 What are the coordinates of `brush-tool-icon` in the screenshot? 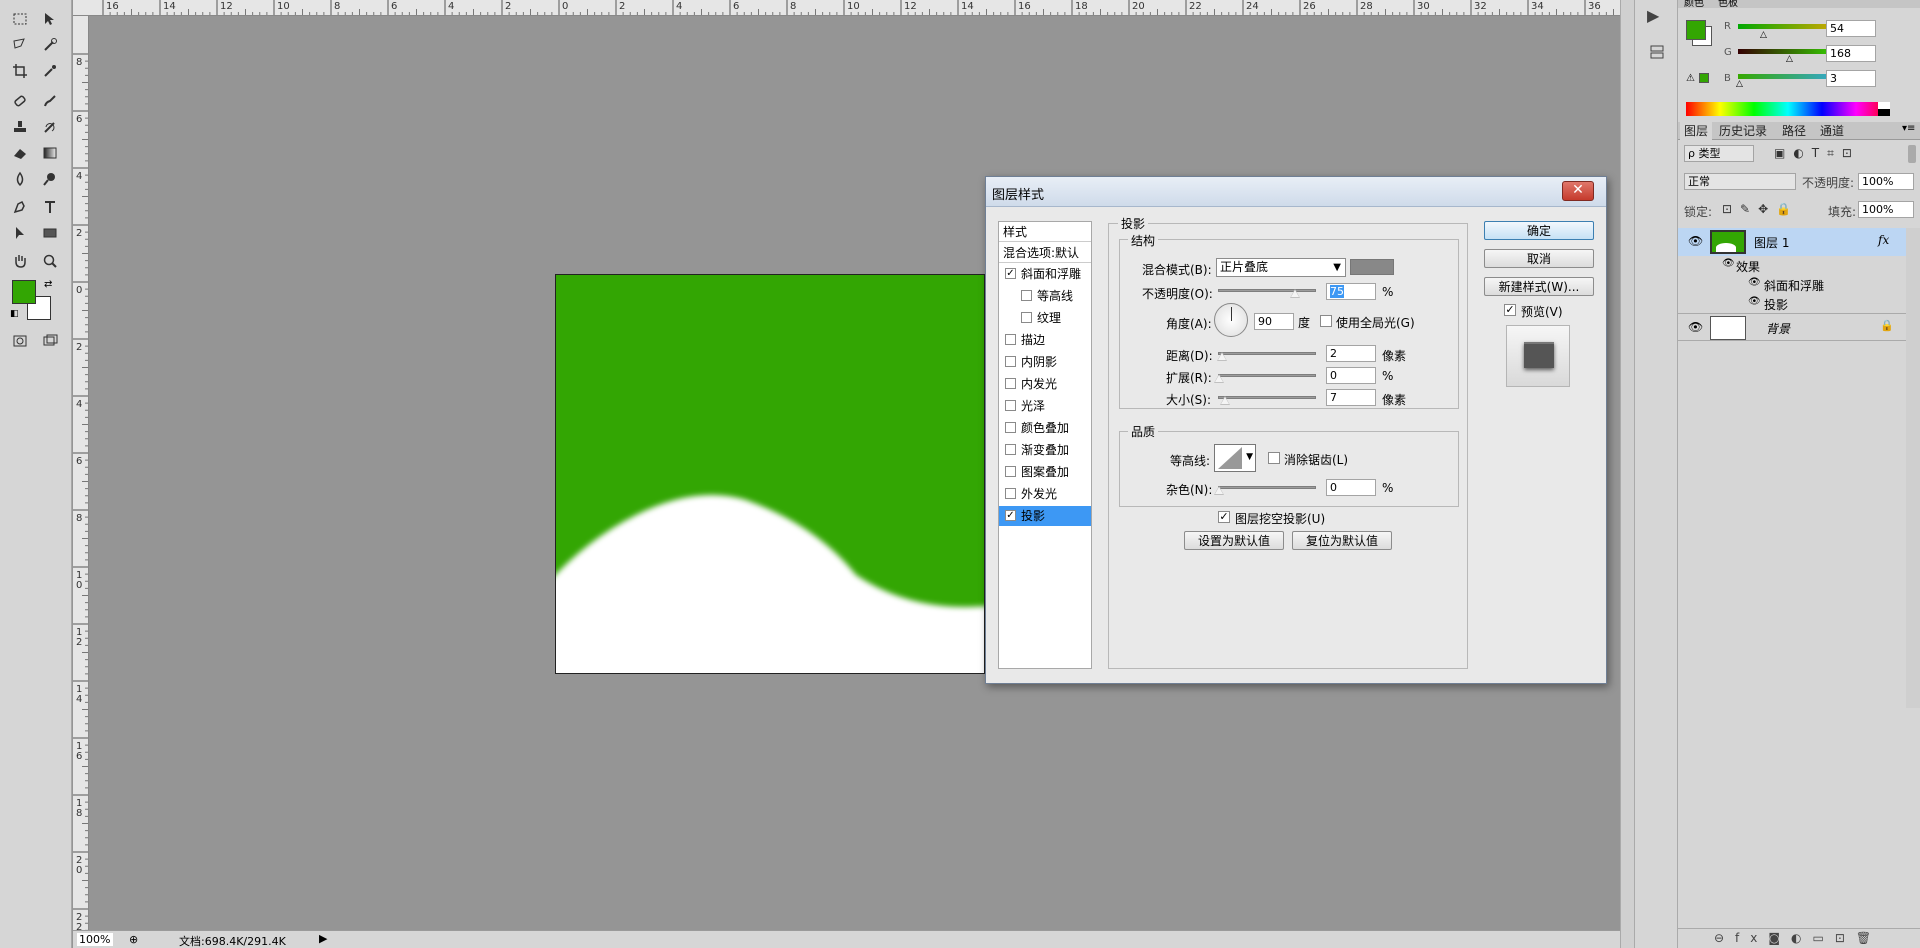 It's located at (50, 101).